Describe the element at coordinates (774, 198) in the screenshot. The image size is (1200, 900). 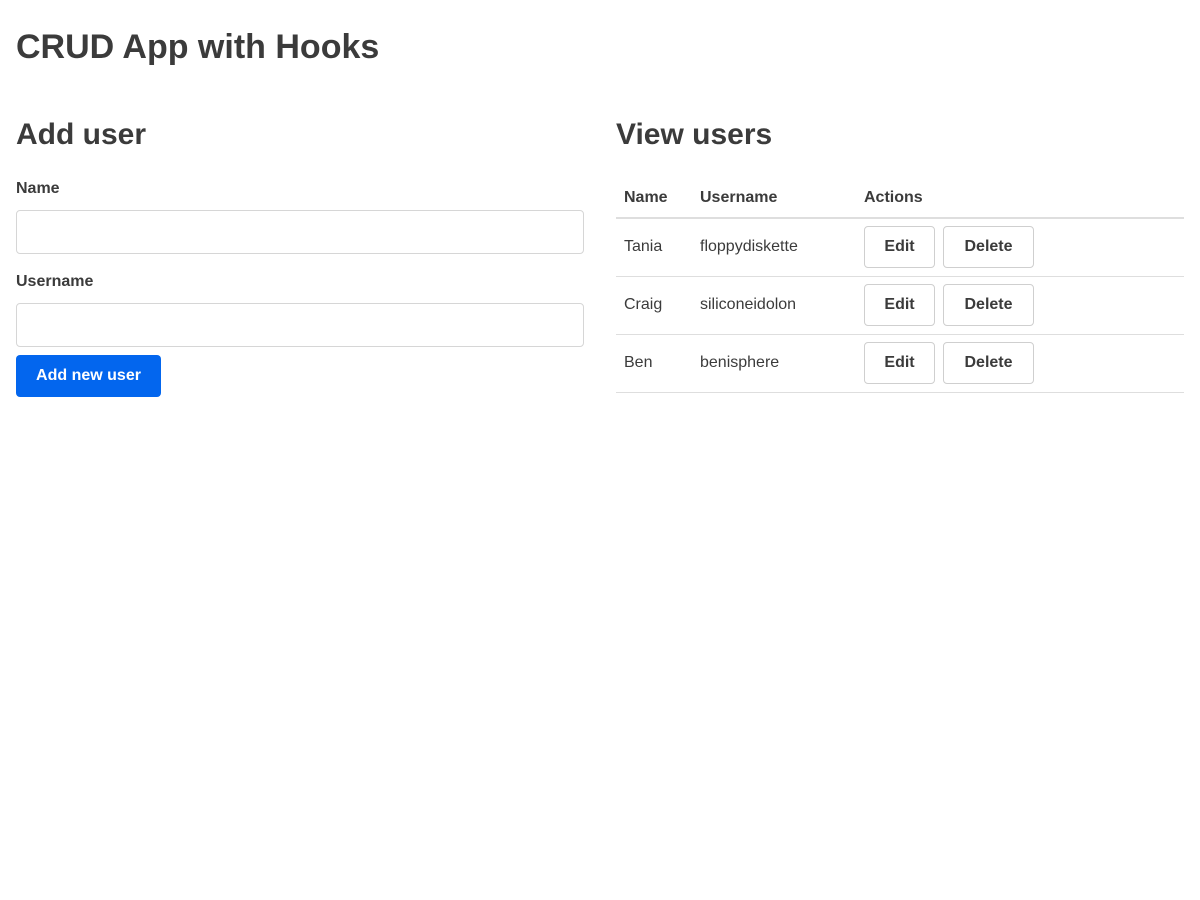
I see `column-header-username: Username` at that location.